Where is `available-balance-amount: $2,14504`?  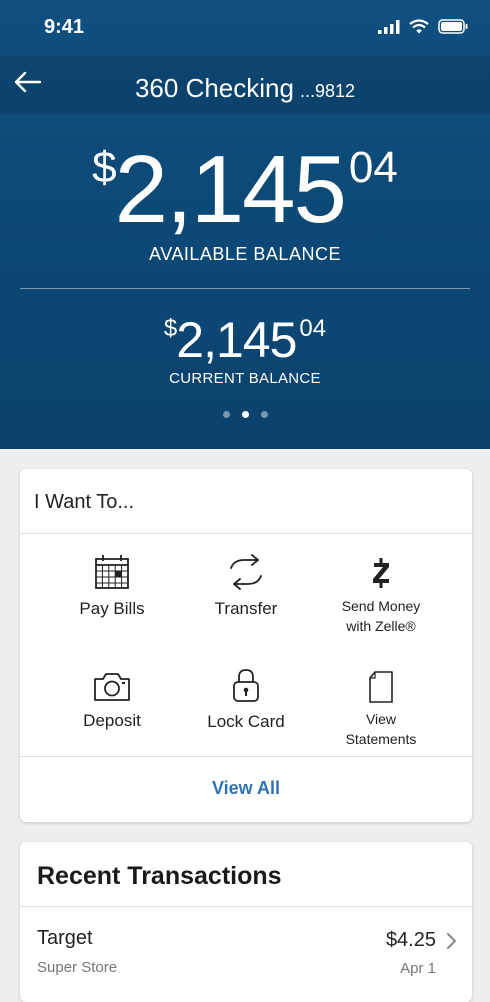 available-balance-amount: $2,14504 is located at coordinates (245, 190).